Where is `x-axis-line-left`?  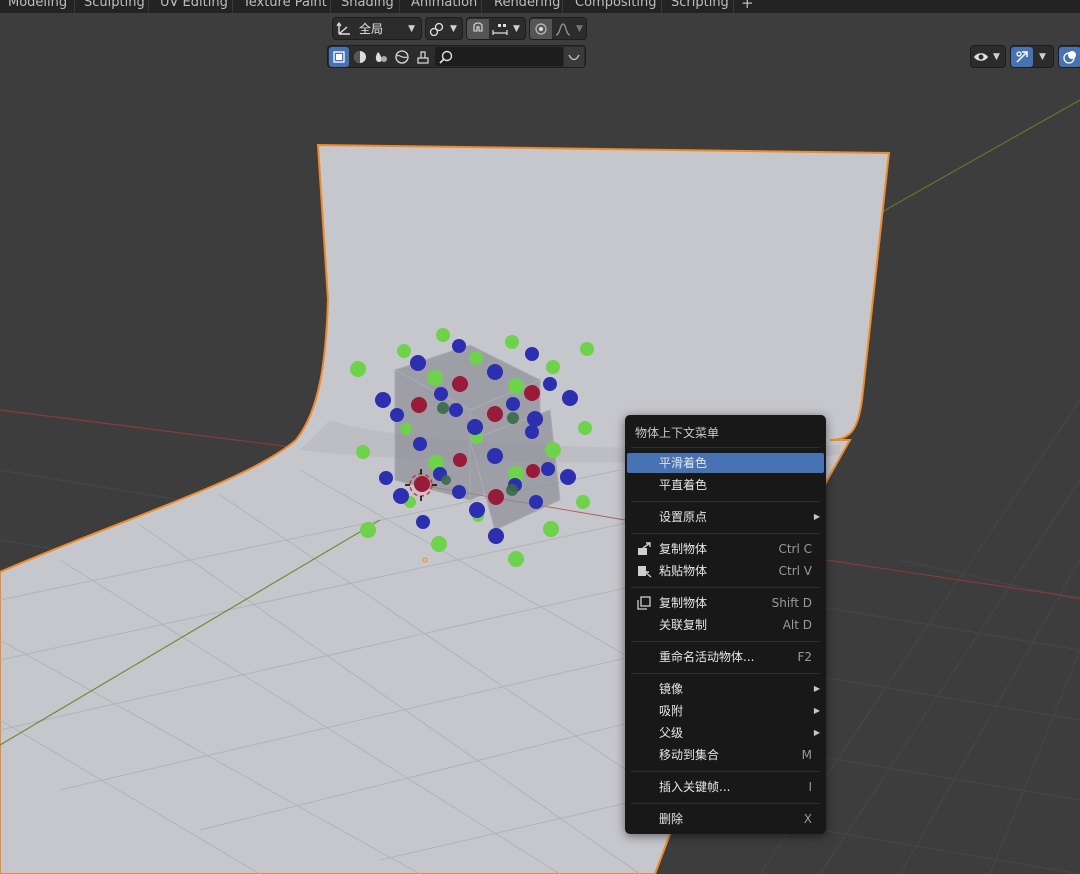 x-axis-line-left is located at coordinates (165, 431).